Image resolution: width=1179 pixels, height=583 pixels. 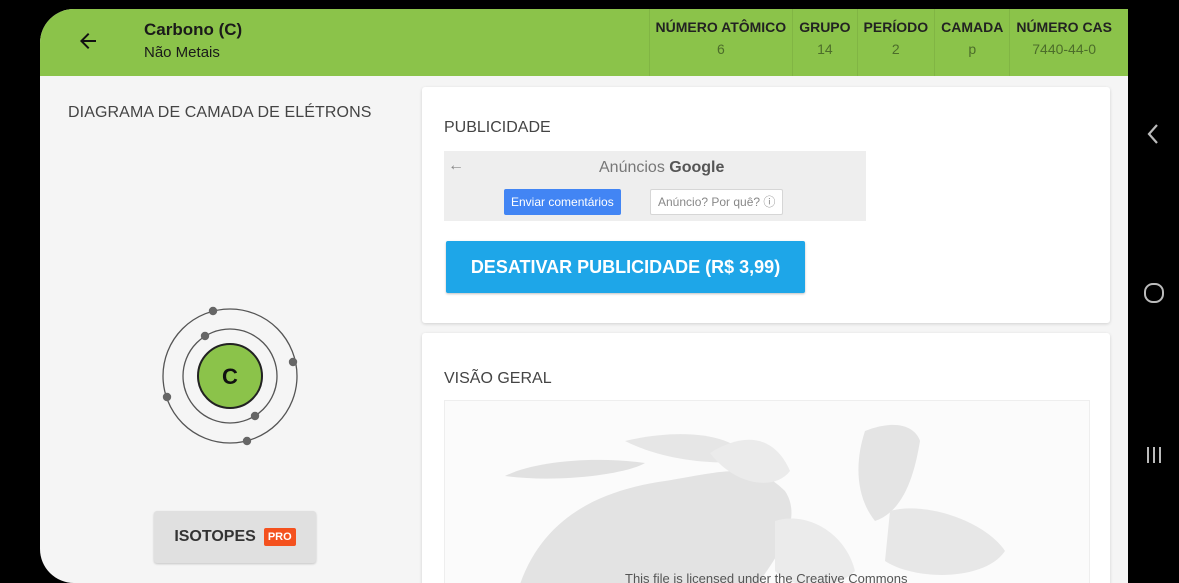 I want to click on arrow-left-icon, so click(x=88, y=41).